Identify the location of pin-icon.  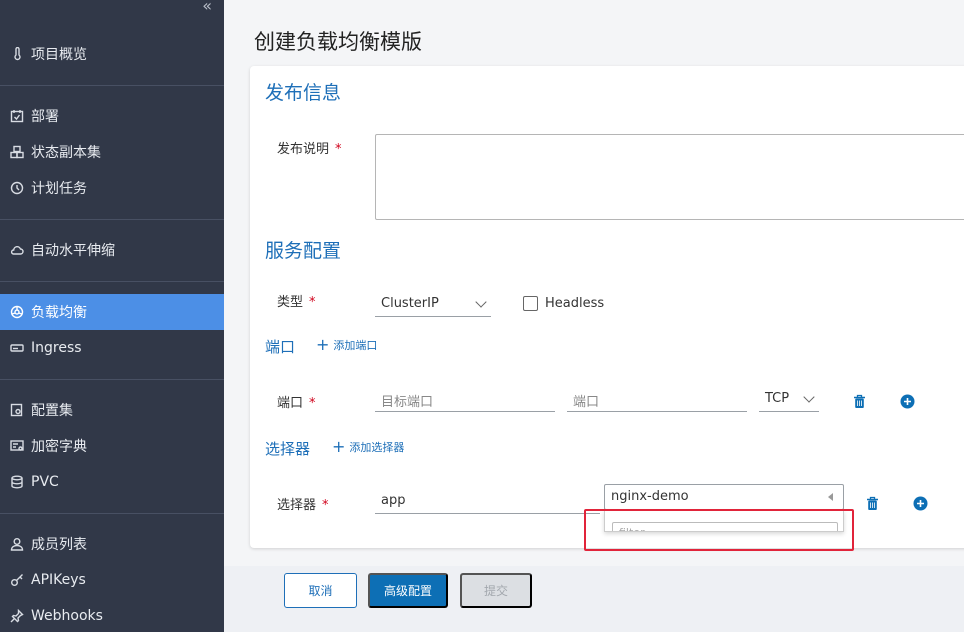
(17, 616).